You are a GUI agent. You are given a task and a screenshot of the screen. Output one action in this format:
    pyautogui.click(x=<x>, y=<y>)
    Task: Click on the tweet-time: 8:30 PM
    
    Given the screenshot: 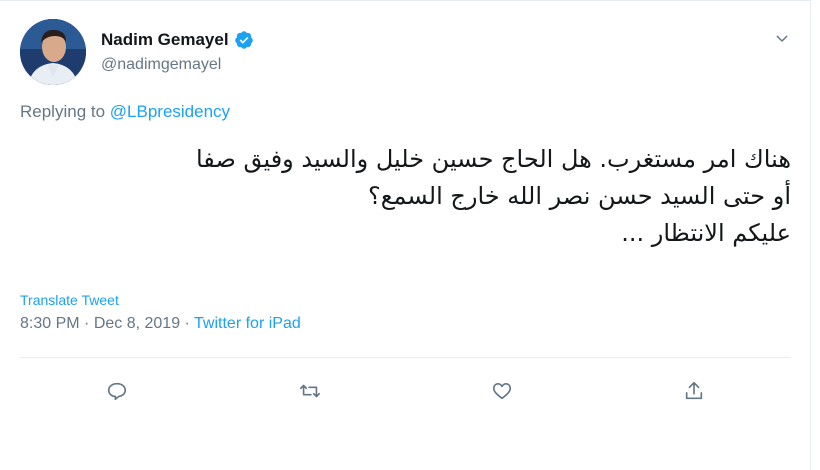 What is the action you would take?
    pyautogui.click(x=50, y=323)
    